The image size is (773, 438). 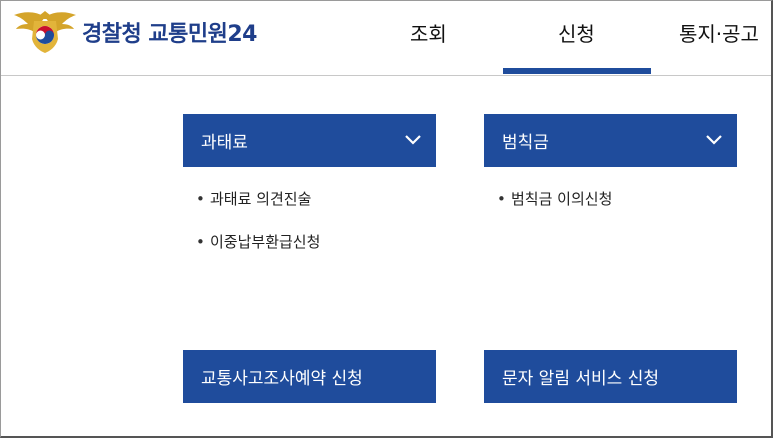 I want to click on nav-active-indicator, so click(x=577, y=71).